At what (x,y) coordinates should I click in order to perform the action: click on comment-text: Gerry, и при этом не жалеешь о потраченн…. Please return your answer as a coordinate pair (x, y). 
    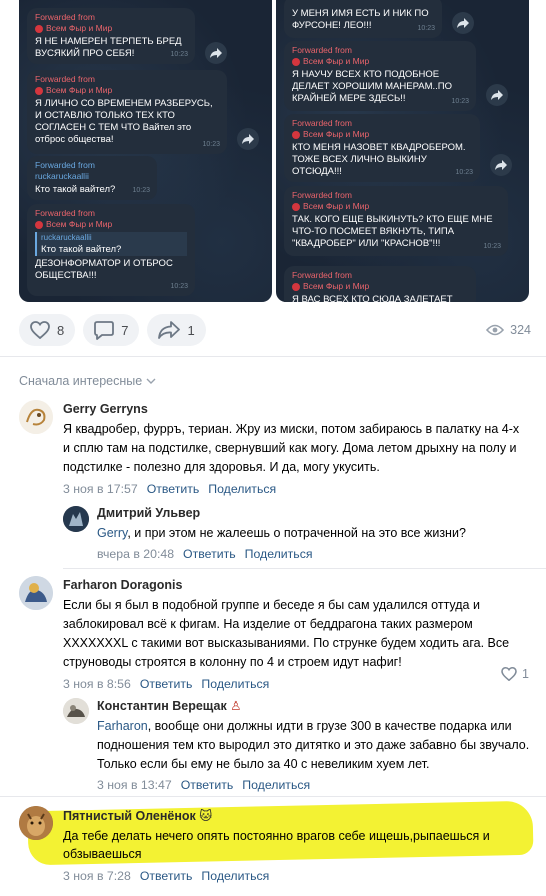
    Looking at the image, I should click on (281, 533).